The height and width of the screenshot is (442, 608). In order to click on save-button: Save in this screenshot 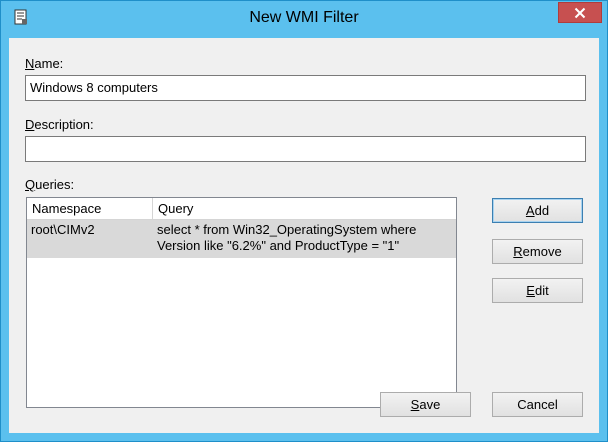, I will do `click(425, 404)`.